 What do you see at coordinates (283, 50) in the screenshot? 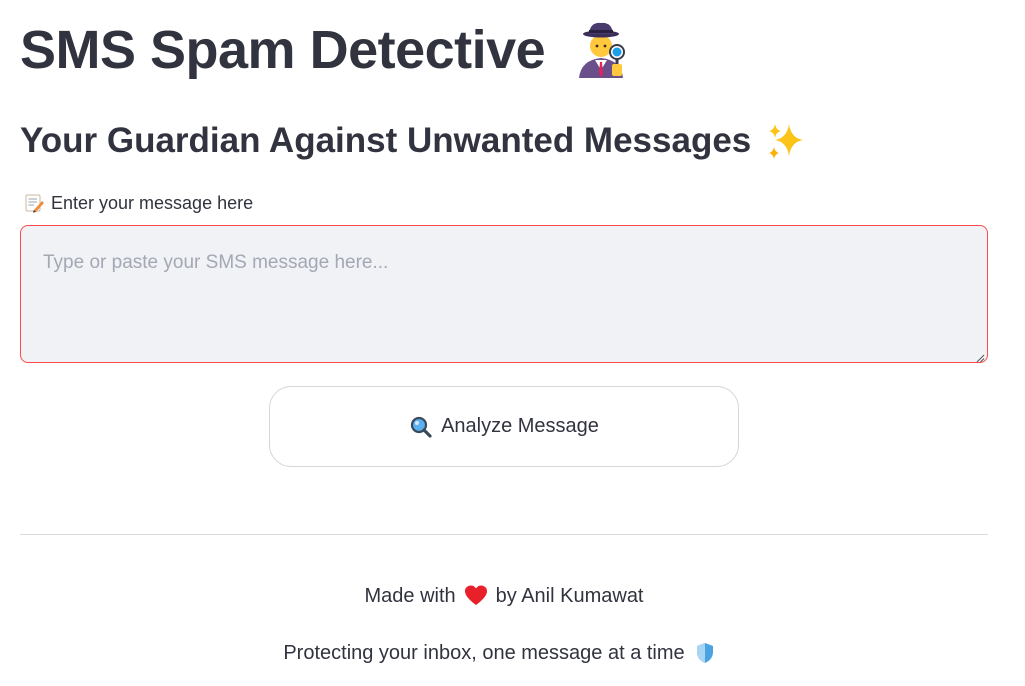
I see `app-title-text: SMS Spam Detective` at bounding box center [283, 50].